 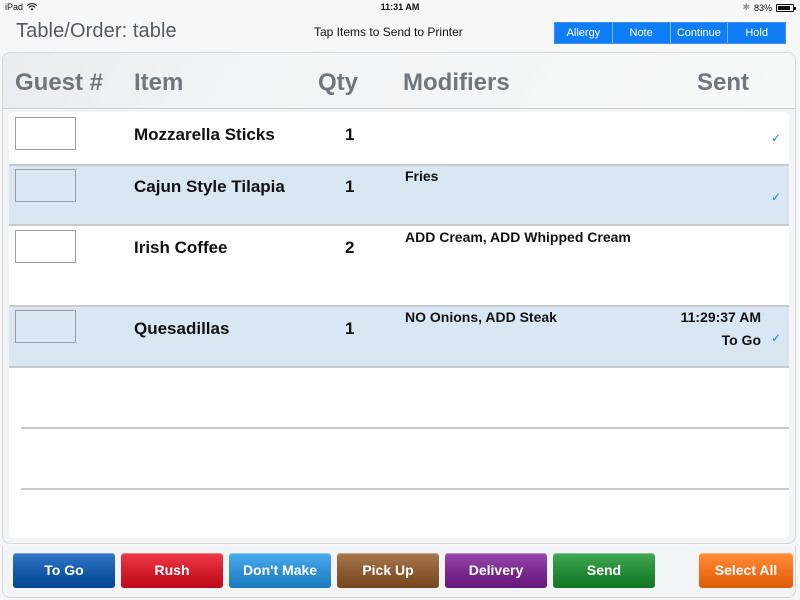 What do you see at coordinates (720, 317) in the screenshot?
I see `sent-time: 11:29:37 AM` at bounding box center [720, 317].